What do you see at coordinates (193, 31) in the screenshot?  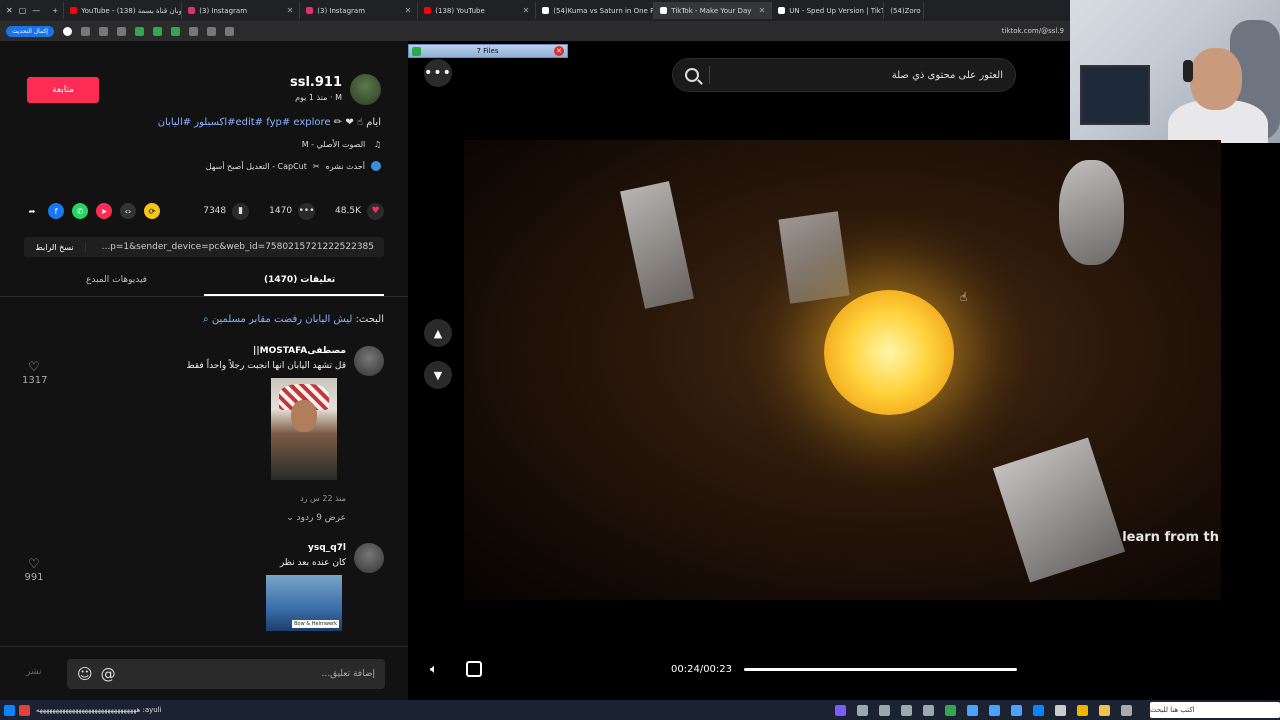 I see `bookmark-star-icon` at bounding box center [193, 31].